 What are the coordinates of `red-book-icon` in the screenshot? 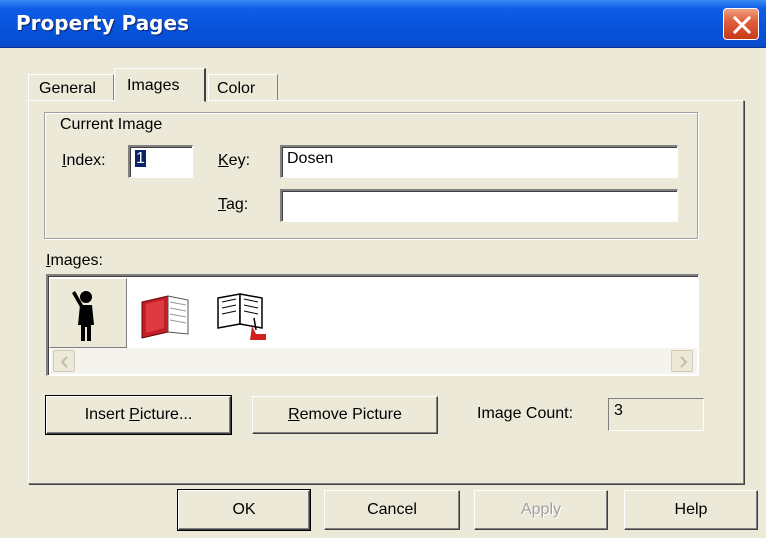 It's located at (165, 317).